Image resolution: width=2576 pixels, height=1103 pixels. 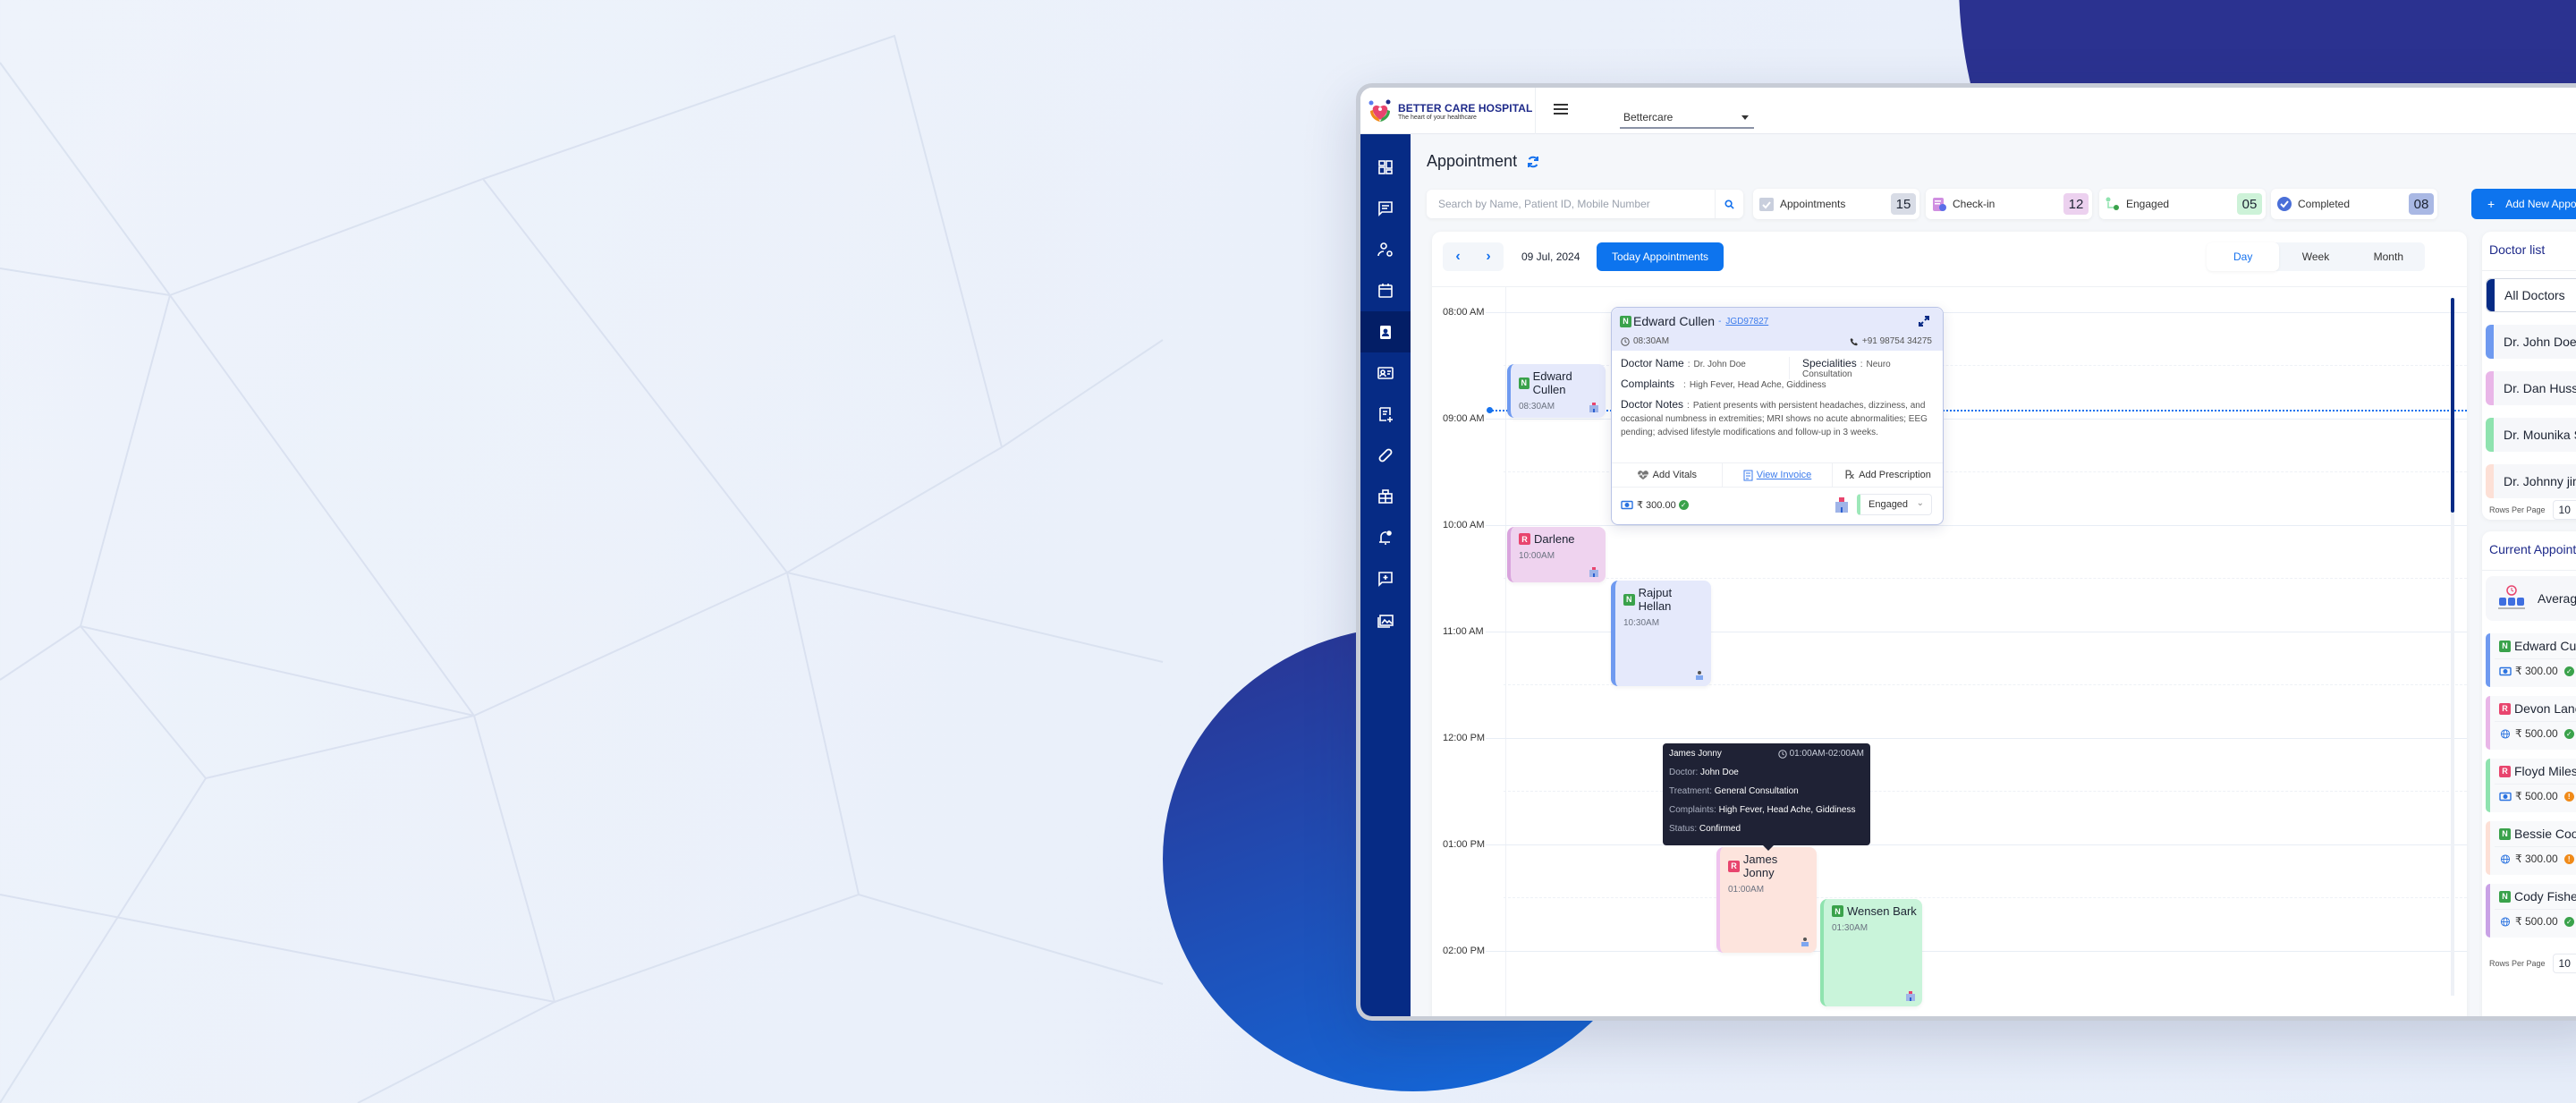 I want to click on search-box, so click(x=1585, y=204).